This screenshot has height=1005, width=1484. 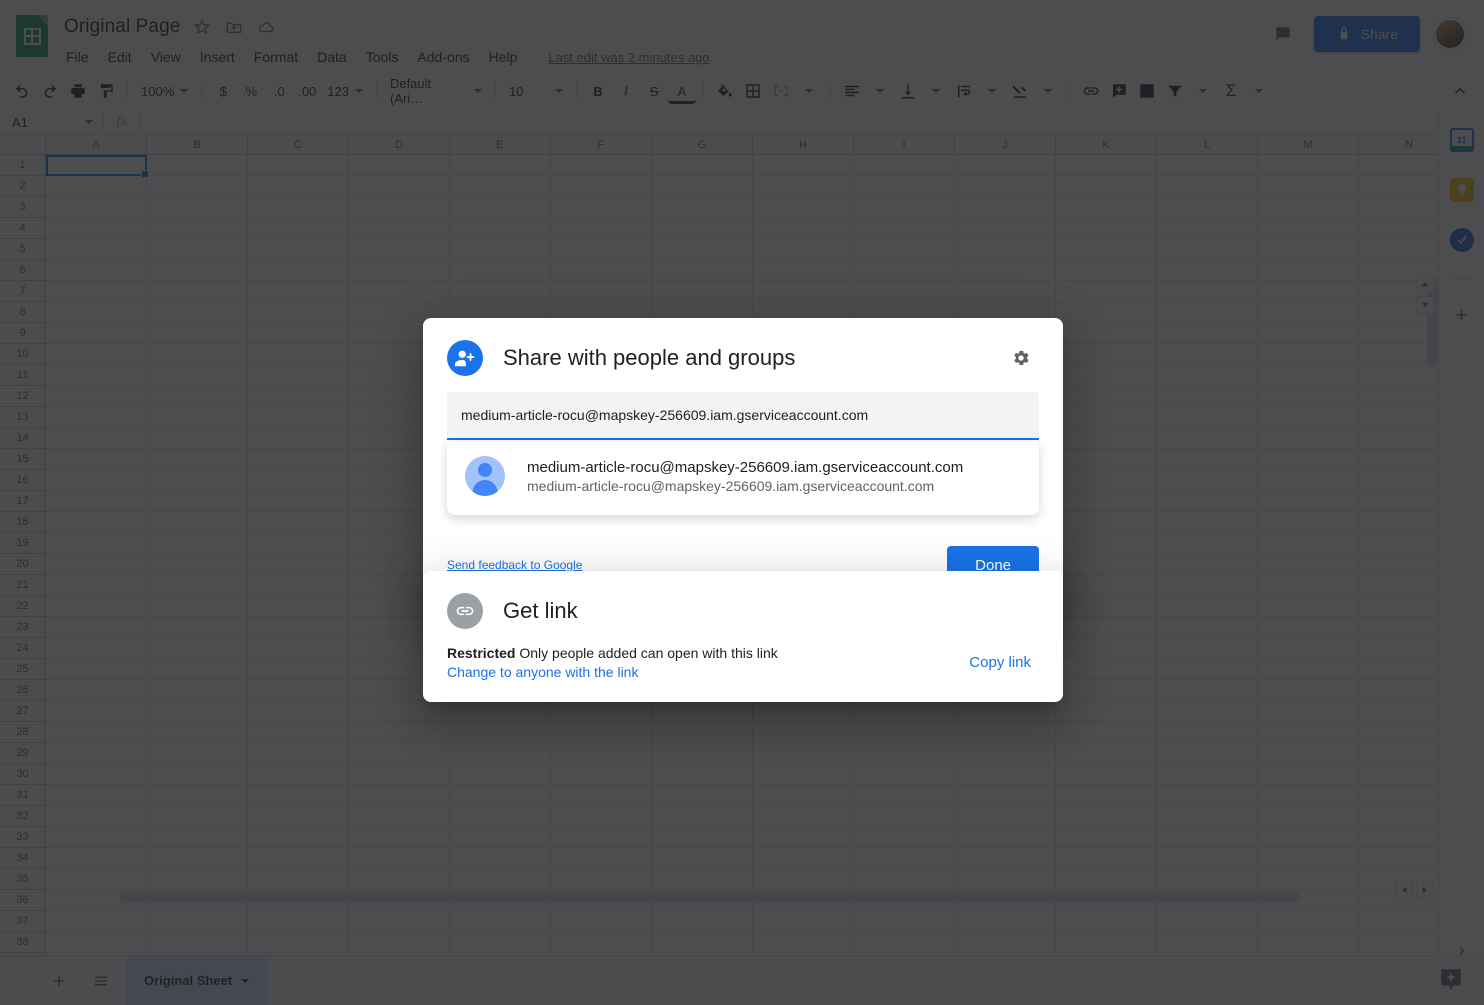 I want to click on settings-gear-button, so click(x=1021, y=358).